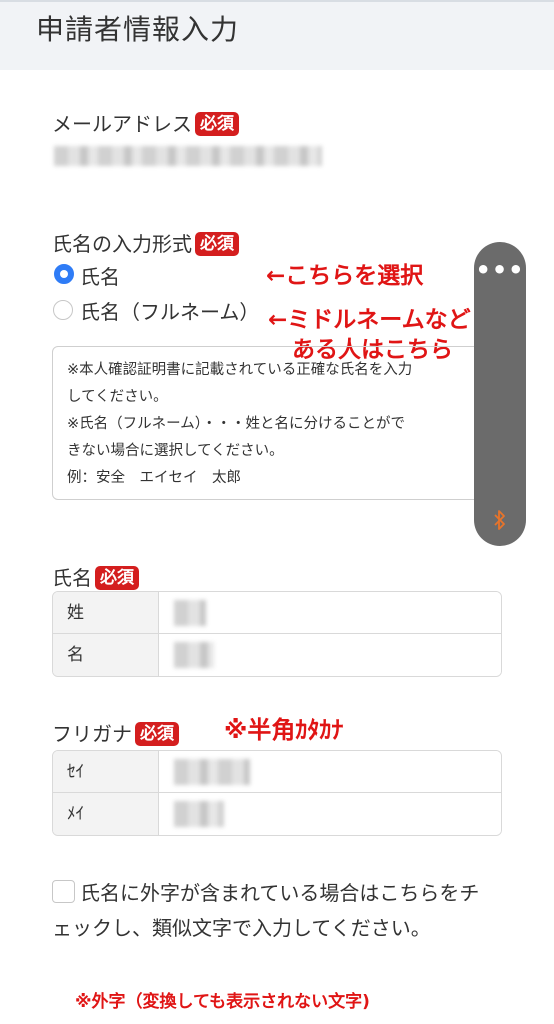  I want to click on email-value-blurred, so click(188, 156).